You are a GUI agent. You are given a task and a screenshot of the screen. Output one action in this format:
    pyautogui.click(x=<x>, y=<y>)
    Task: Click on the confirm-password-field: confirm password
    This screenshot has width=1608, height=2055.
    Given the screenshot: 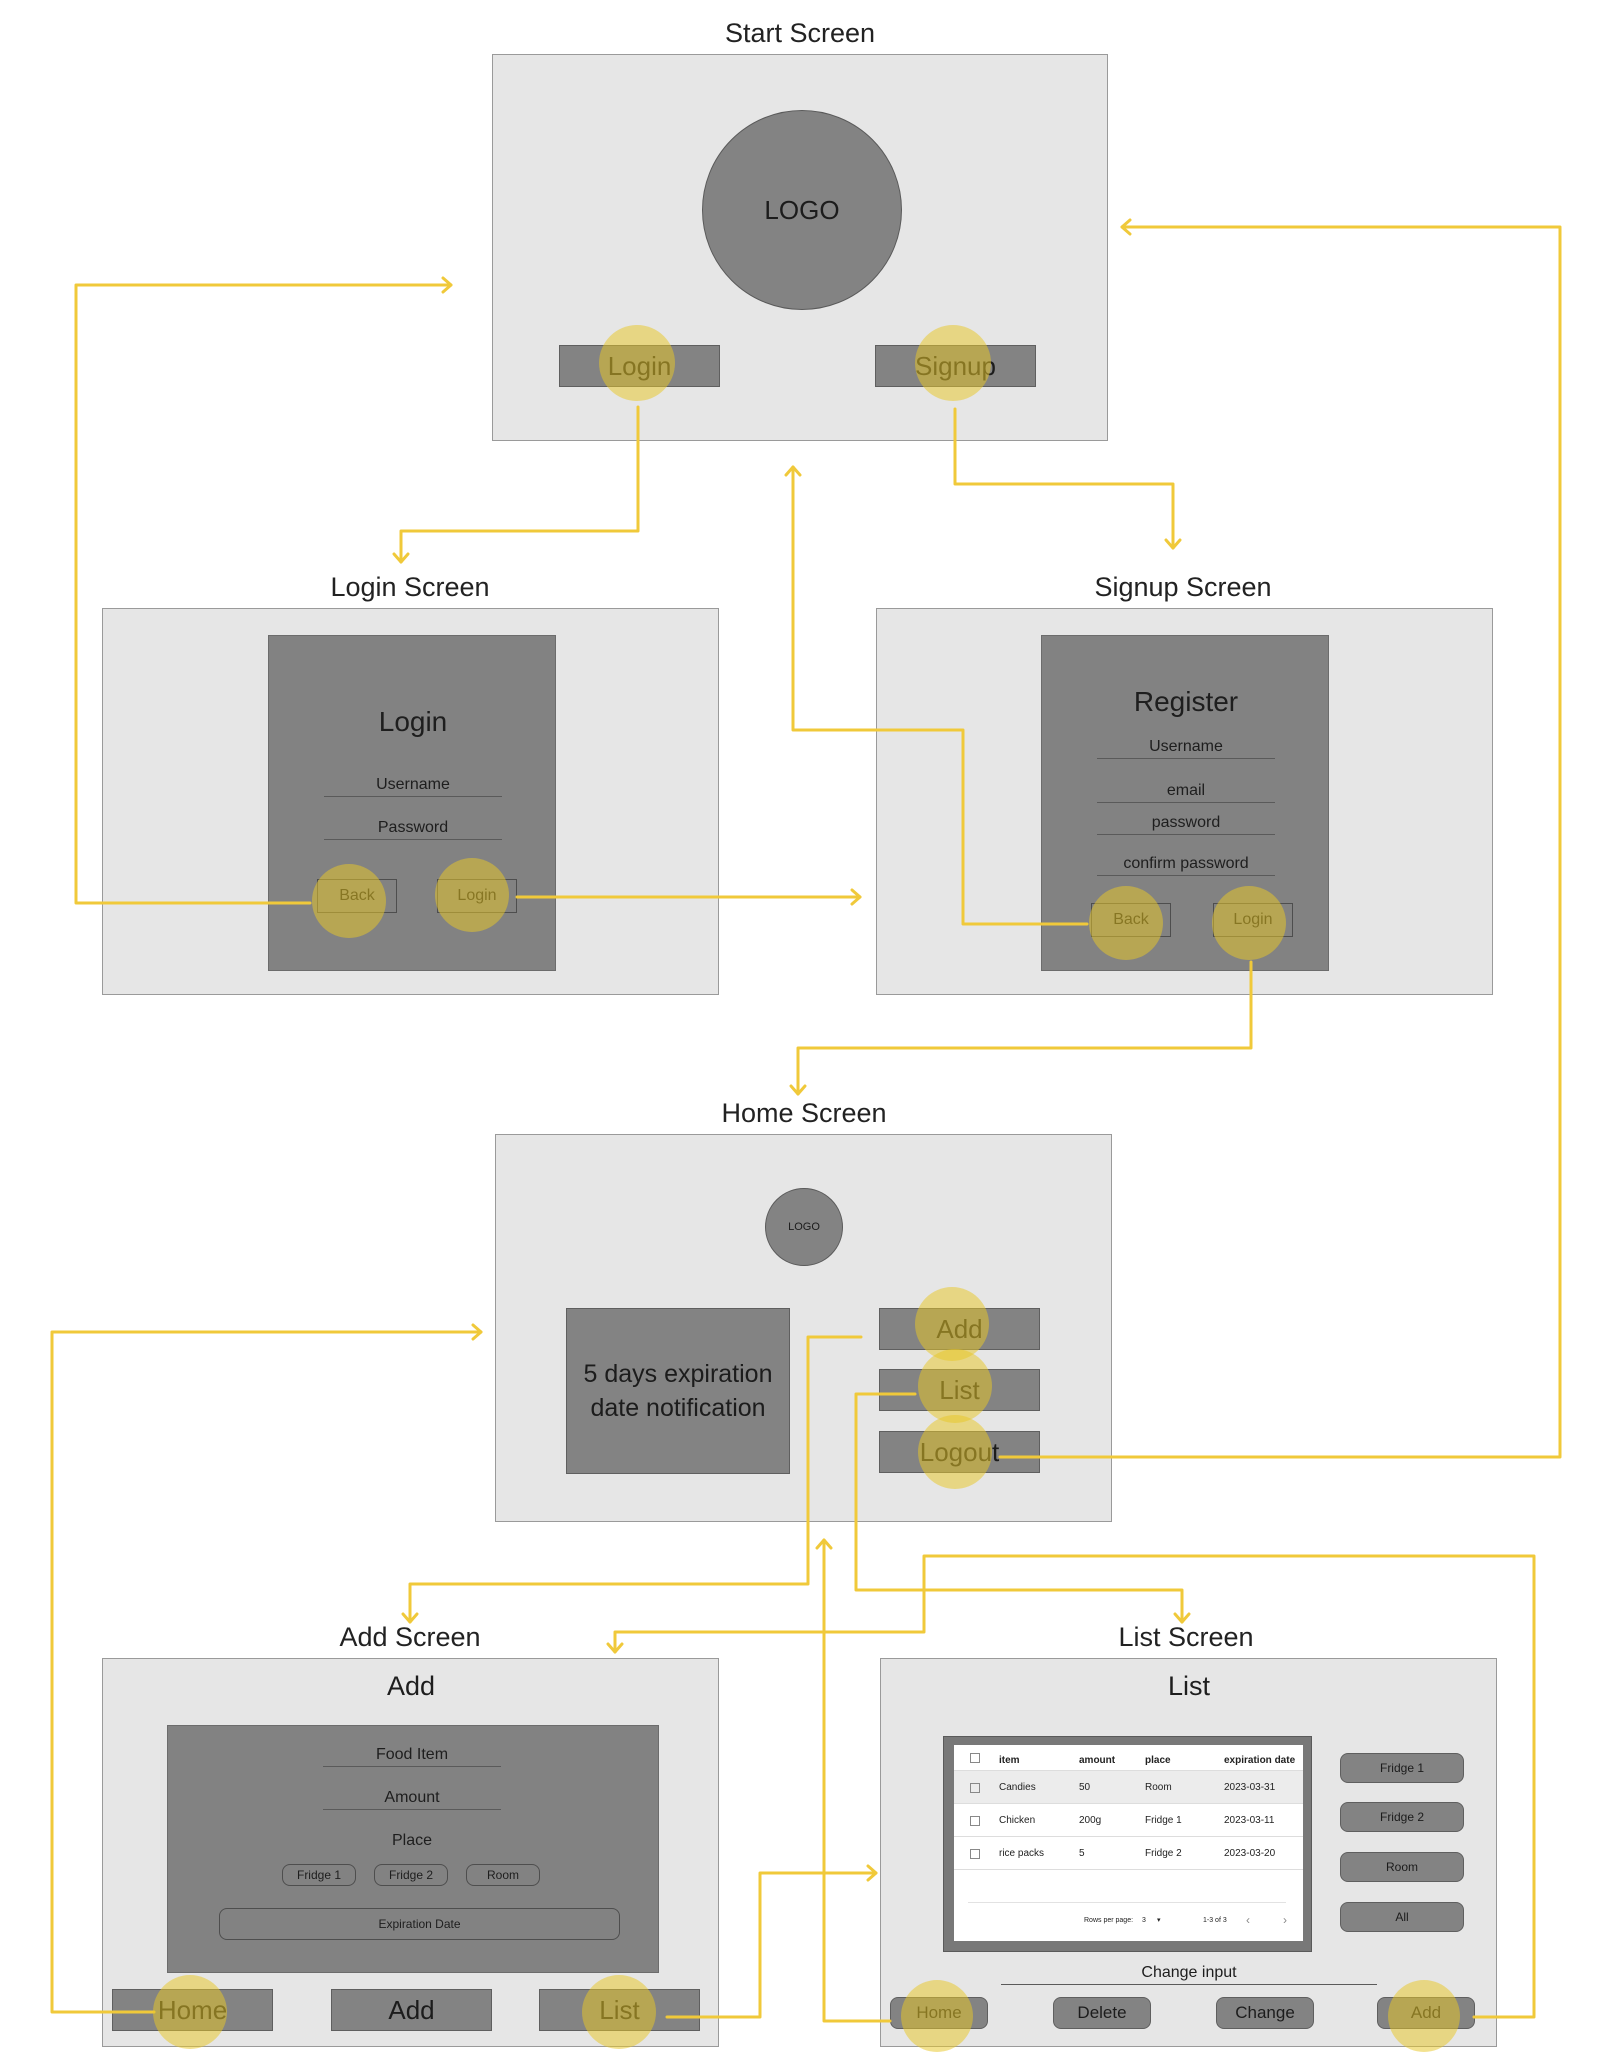 What is the action you would take?
    pyautogui.click(x=1186, y=865)
    